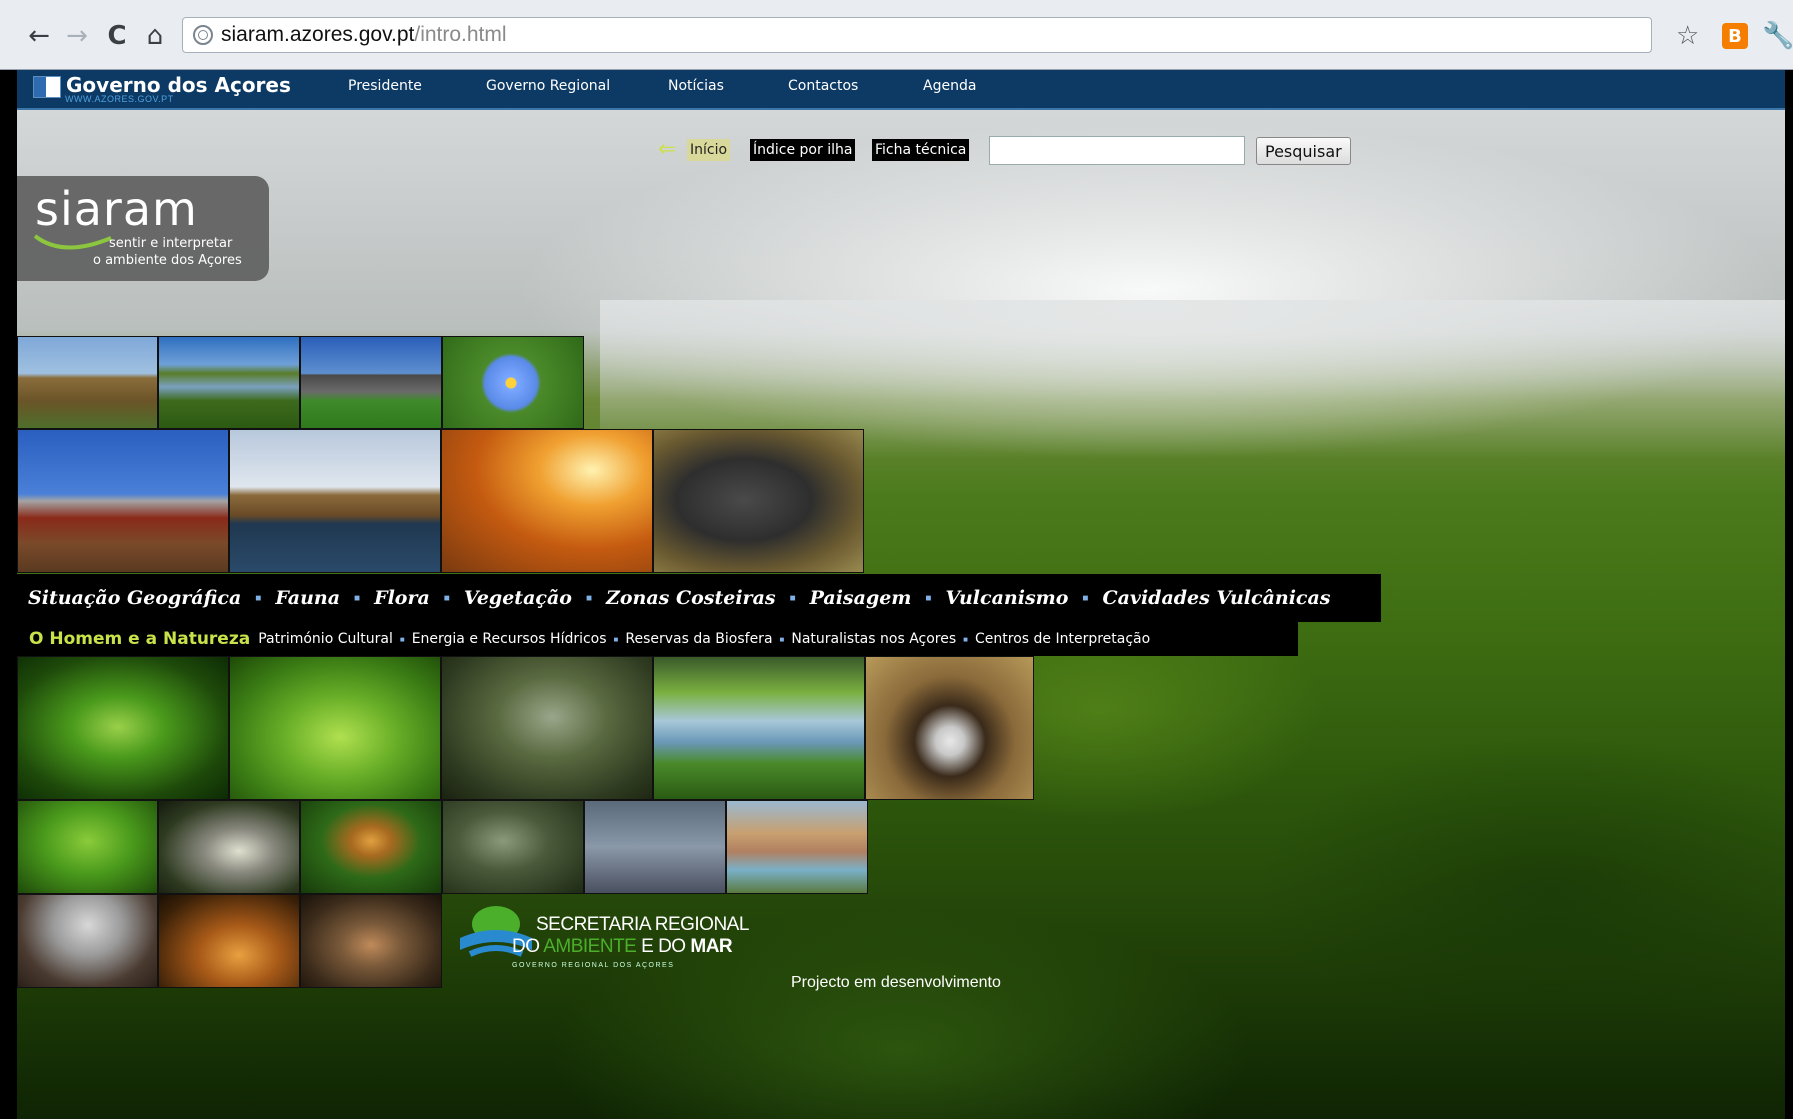 The image size is (1793, 1119). What do you see at coordinates (318, 34) in the screenshot?
I see `url-host: siaram.azores.gov.pt` at bounding box center [318, 34].